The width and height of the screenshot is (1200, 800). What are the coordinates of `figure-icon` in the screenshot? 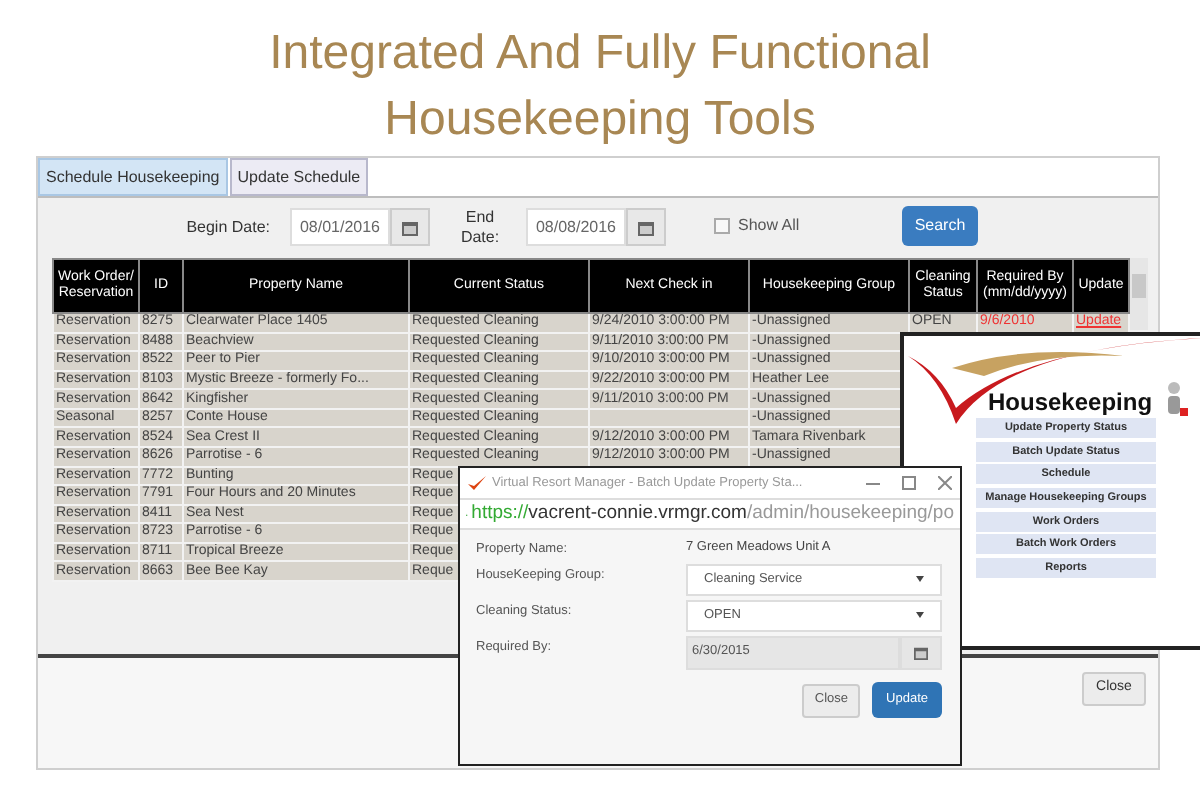 It's located at (1176, 400).